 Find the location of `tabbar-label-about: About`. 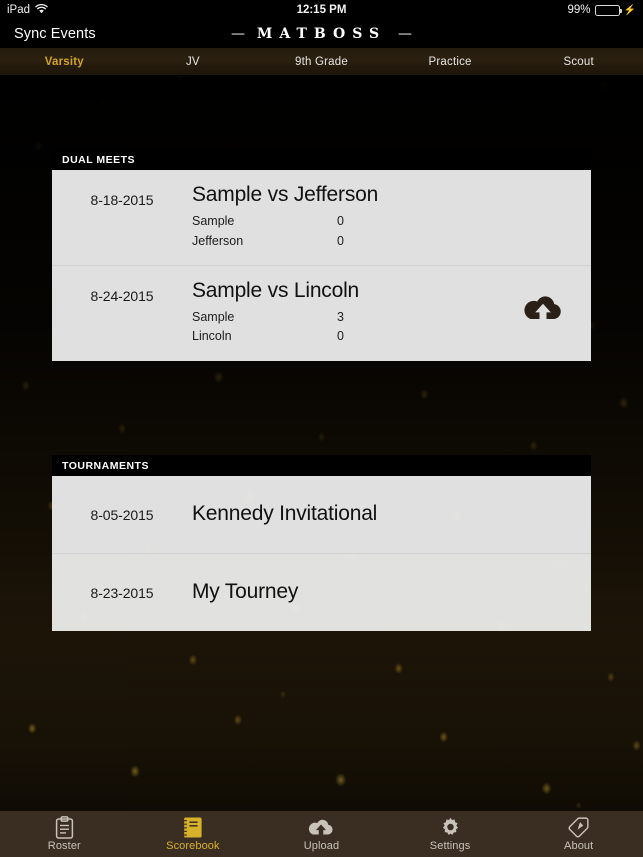

tabbar-label-about: About is located at coordinates (579, 846).